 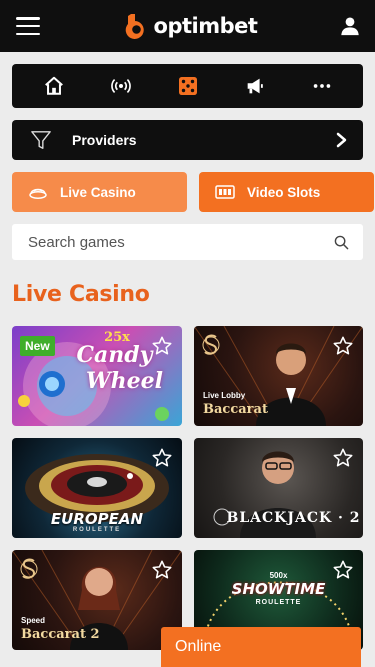 I want to click on game-card: Live Lobby Baccarat, so click(x=278, y=376).